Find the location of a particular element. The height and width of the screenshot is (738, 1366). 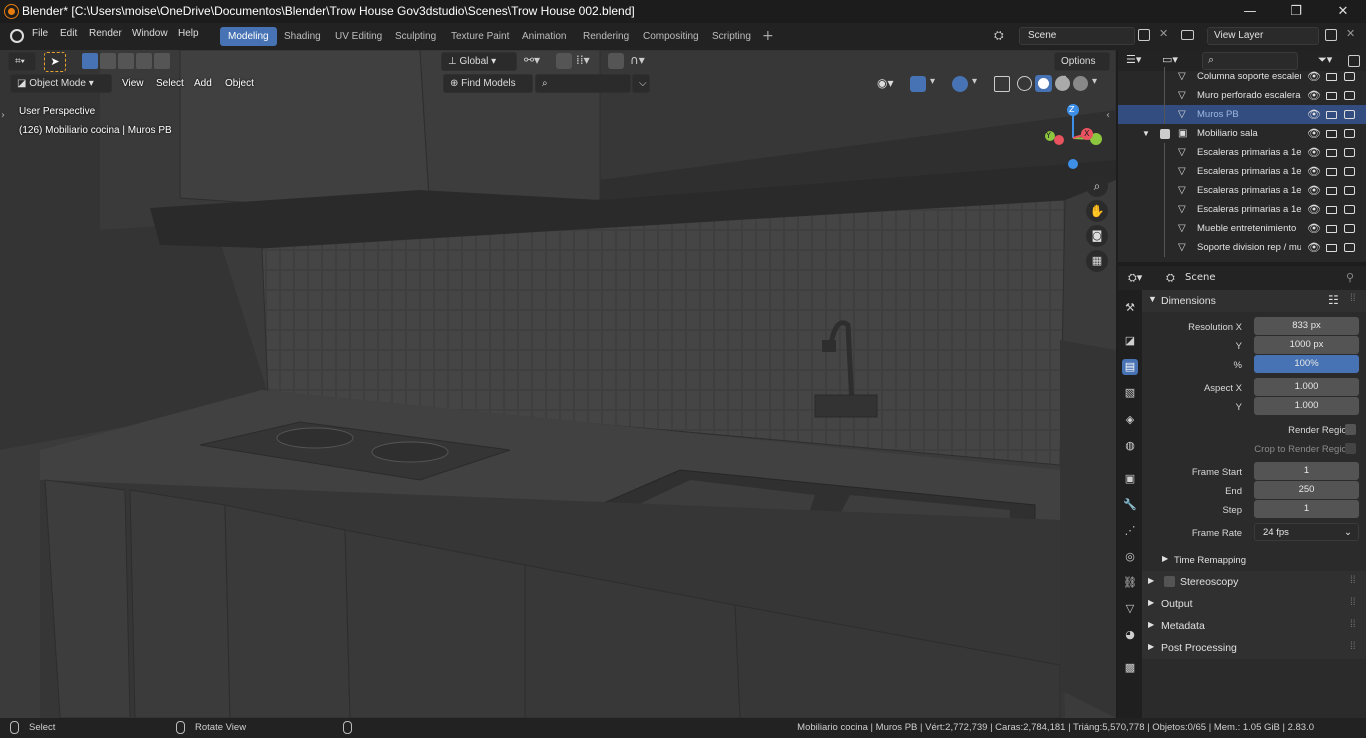

outliner-row: ▽ Mueble entretenimiento 👁 is located at coordinates (1242, 228).